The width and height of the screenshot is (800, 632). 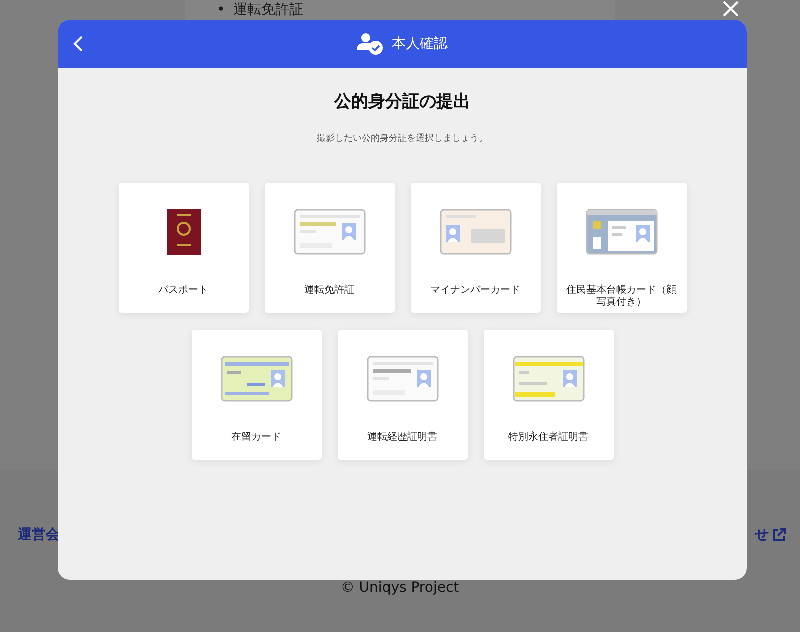 I want to click on id-type-option: パスポート, so click(x=183, y=248).